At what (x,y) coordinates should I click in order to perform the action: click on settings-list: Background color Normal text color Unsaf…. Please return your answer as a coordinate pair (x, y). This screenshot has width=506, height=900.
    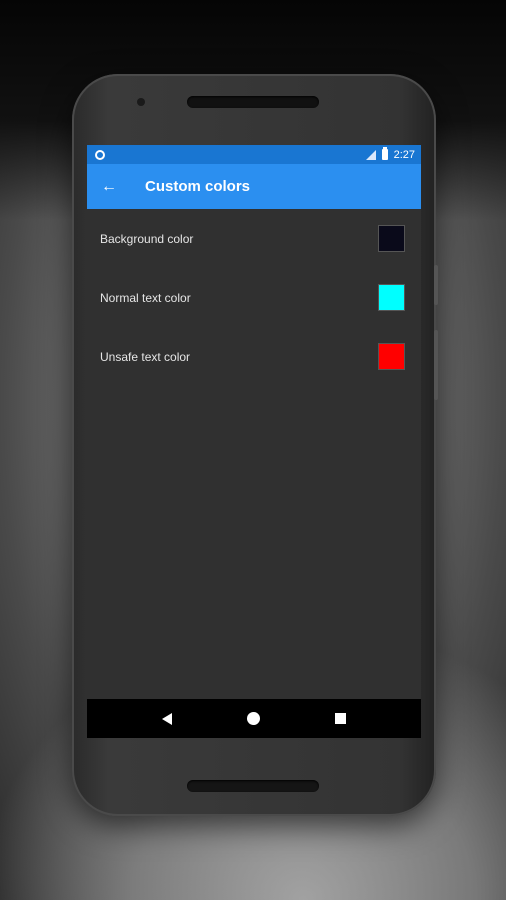
    Looking at the image, I should click on (254, 297).